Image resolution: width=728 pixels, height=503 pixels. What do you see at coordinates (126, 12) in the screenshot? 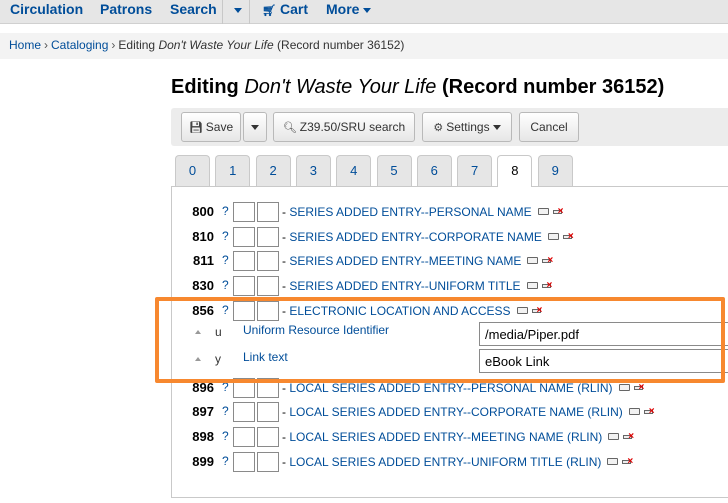
I see `nav-patrons: Patrons` at bounding box center [126, 12].